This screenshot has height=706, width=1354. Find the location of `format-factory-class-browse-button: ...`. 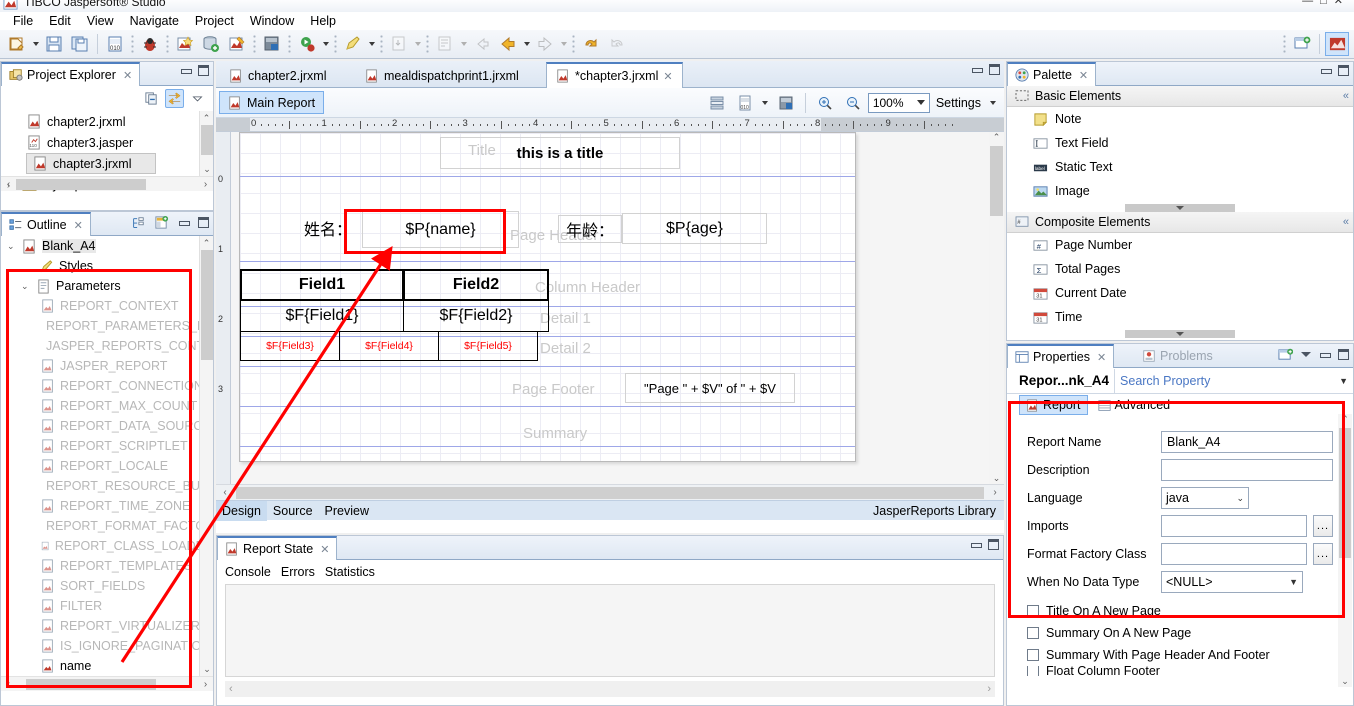

format-factory-class-browse-button: ... is located at coordinates (1323, 554).